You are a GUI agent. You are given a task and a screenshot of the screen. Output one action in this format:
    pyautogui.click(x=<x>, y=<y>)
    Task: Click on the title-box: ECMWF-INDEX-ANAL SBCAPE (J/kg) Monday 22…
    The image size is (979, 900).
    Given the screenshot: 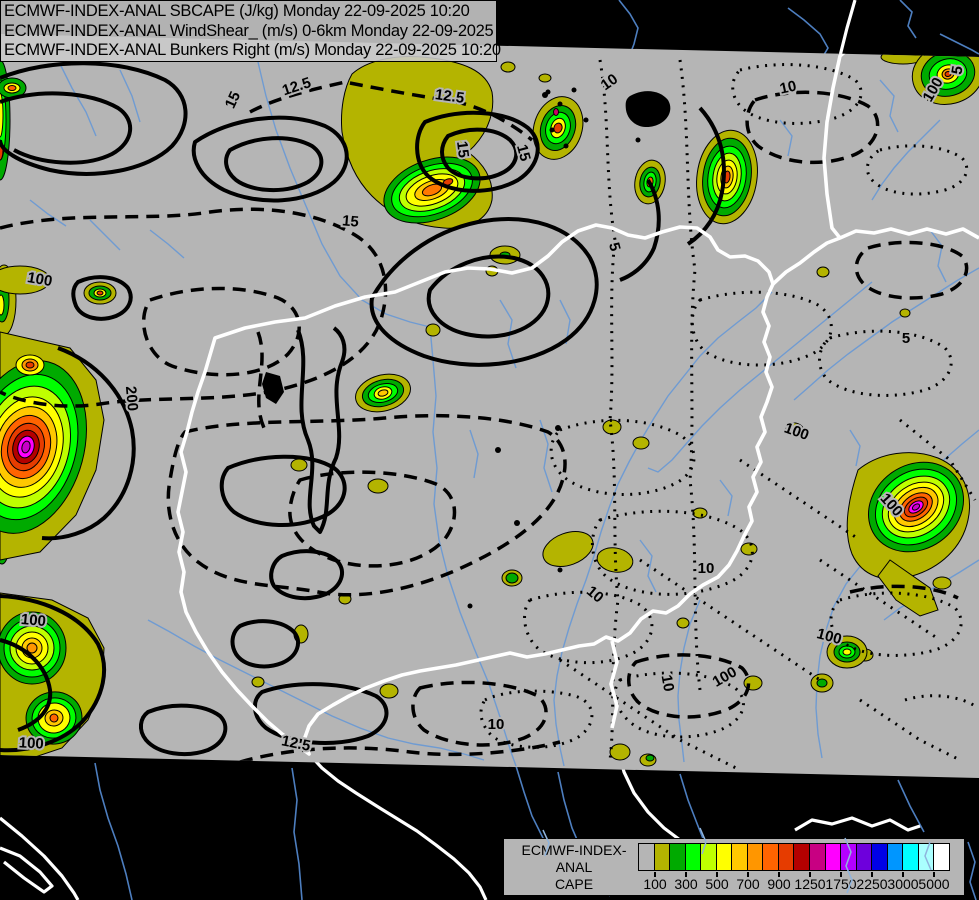 What is the action you would take?
    pyautogui.click(x=269, y=31)
    